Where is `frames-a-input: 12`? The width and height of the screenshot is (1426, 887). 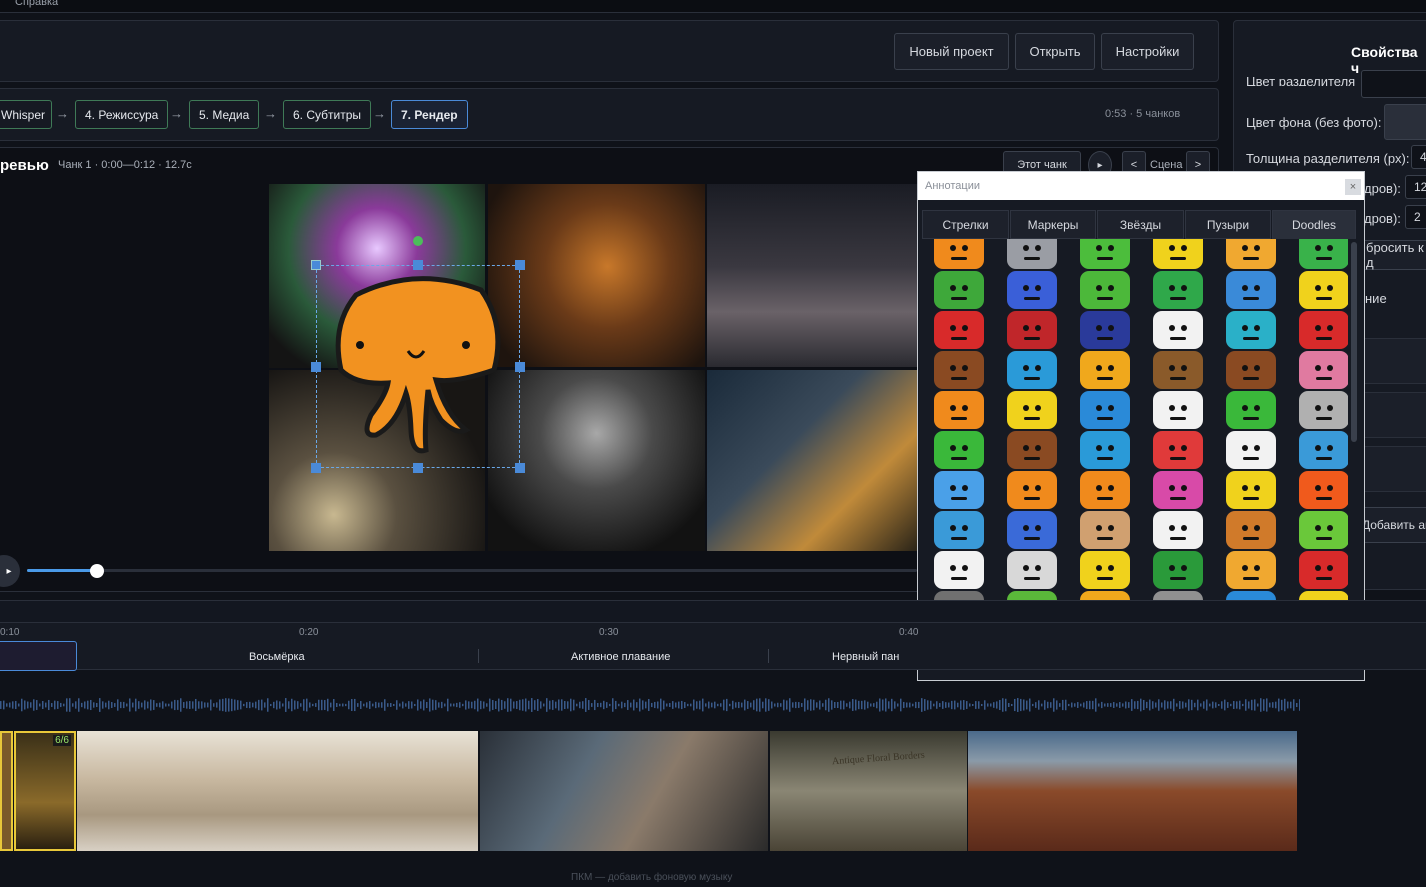 frames-a-input: 12 is located at coordinates (1415, 187).